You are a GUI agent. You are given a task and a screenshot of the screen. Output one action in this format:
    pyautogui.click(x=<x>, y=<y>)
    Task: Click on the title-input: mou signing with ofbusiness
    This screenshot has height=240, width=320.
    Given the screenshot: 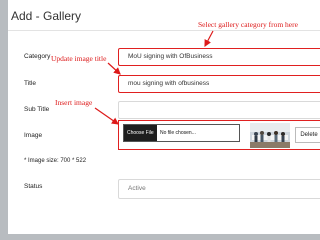 What is the action you would take?
    pyautogui.click(x=219, y=84)
    